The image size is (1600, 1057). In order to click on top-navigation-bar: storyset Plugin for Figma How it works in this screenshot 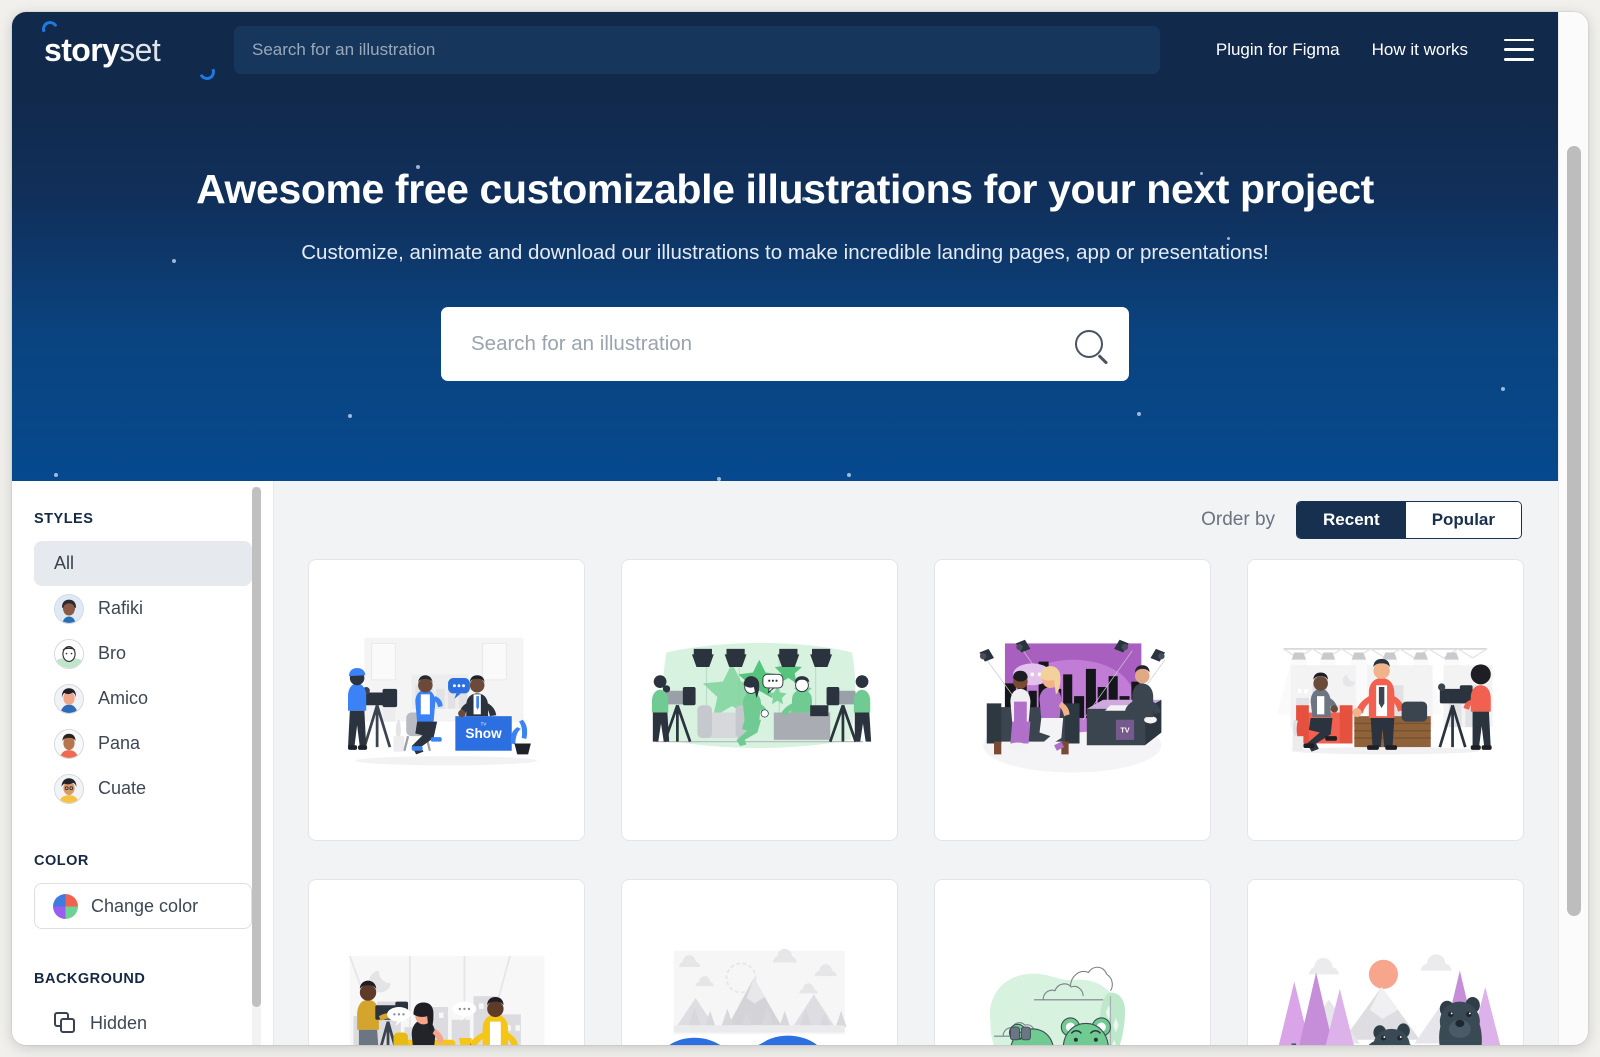, I will do `click(785, 49)`.